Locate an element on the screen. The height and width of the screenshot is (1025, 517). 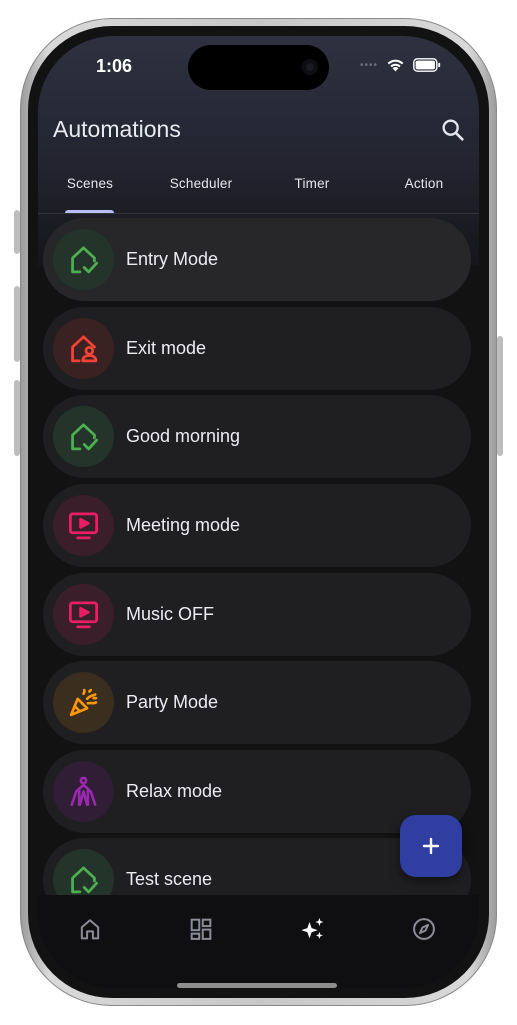
scene-item: Party Mode is located at coordinates (257, 702).